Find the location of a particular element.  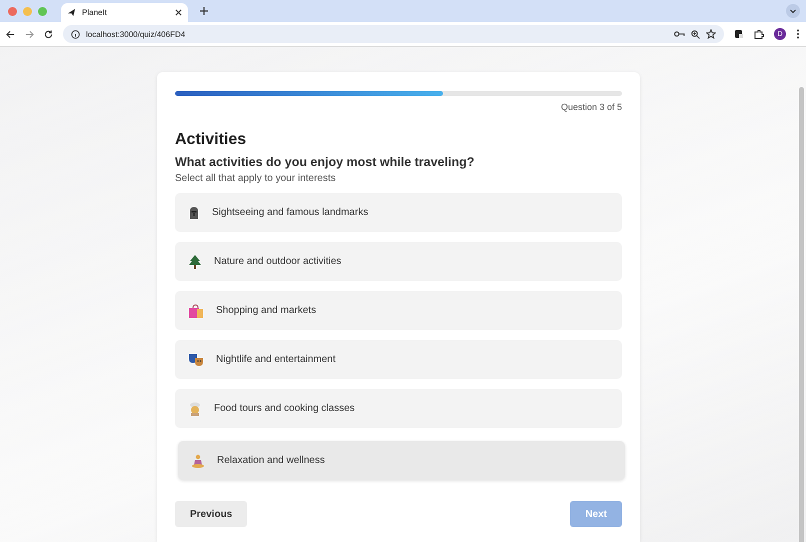

info-icon is located at coordinates (75, 34).